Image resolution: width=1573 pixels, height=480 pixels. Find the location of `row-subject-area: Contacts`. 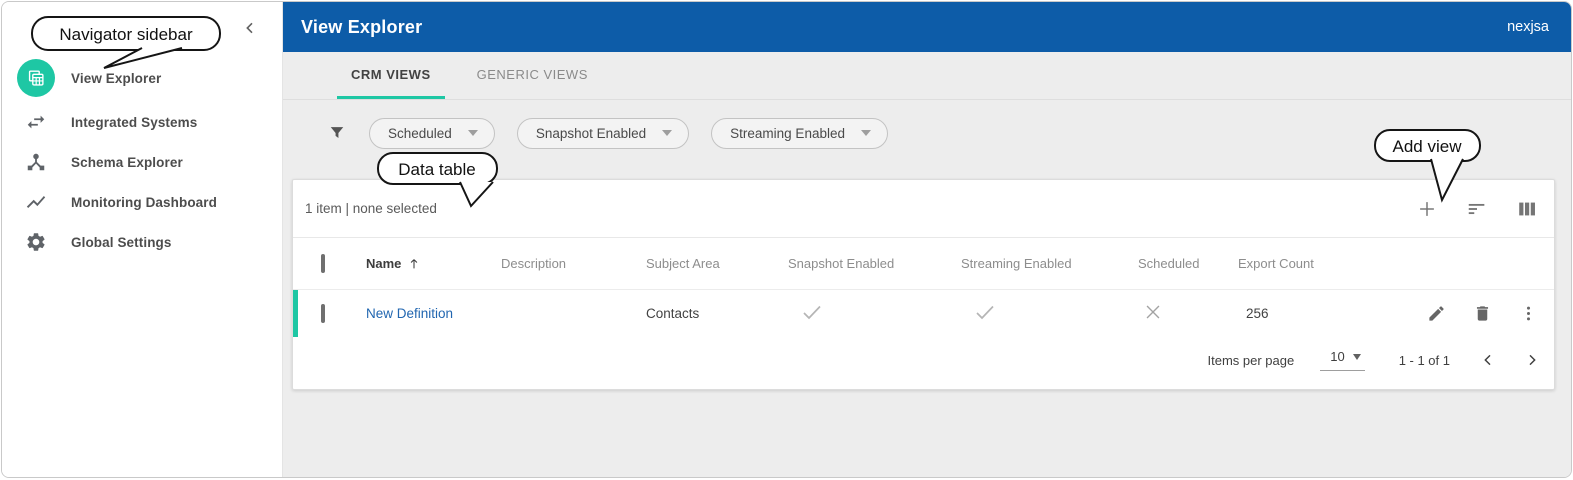

row-subject-area: Contacts is located at coordinates (673, 313).